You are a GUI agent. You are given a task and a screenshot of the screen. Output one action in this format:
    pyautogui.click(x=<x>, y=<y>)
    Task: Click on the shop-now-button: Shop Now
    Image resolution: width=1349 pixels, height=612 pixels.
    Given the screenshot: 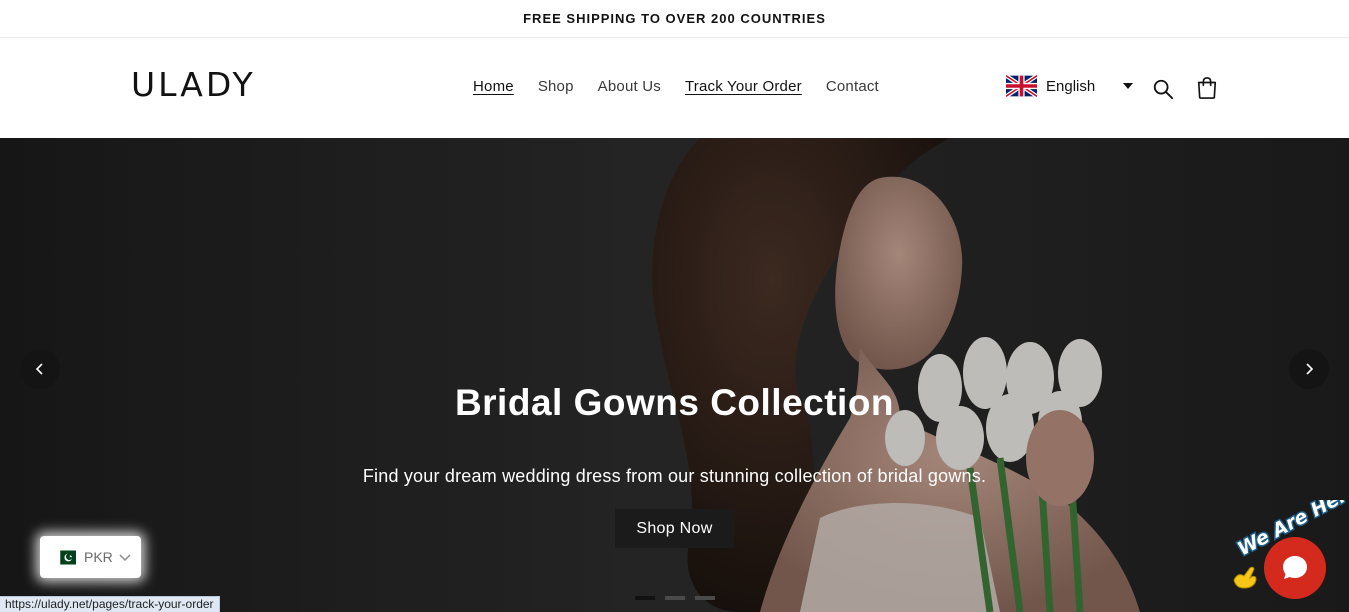 What is the action you would take?
    pyautogui.click(x=674, y=528)
    